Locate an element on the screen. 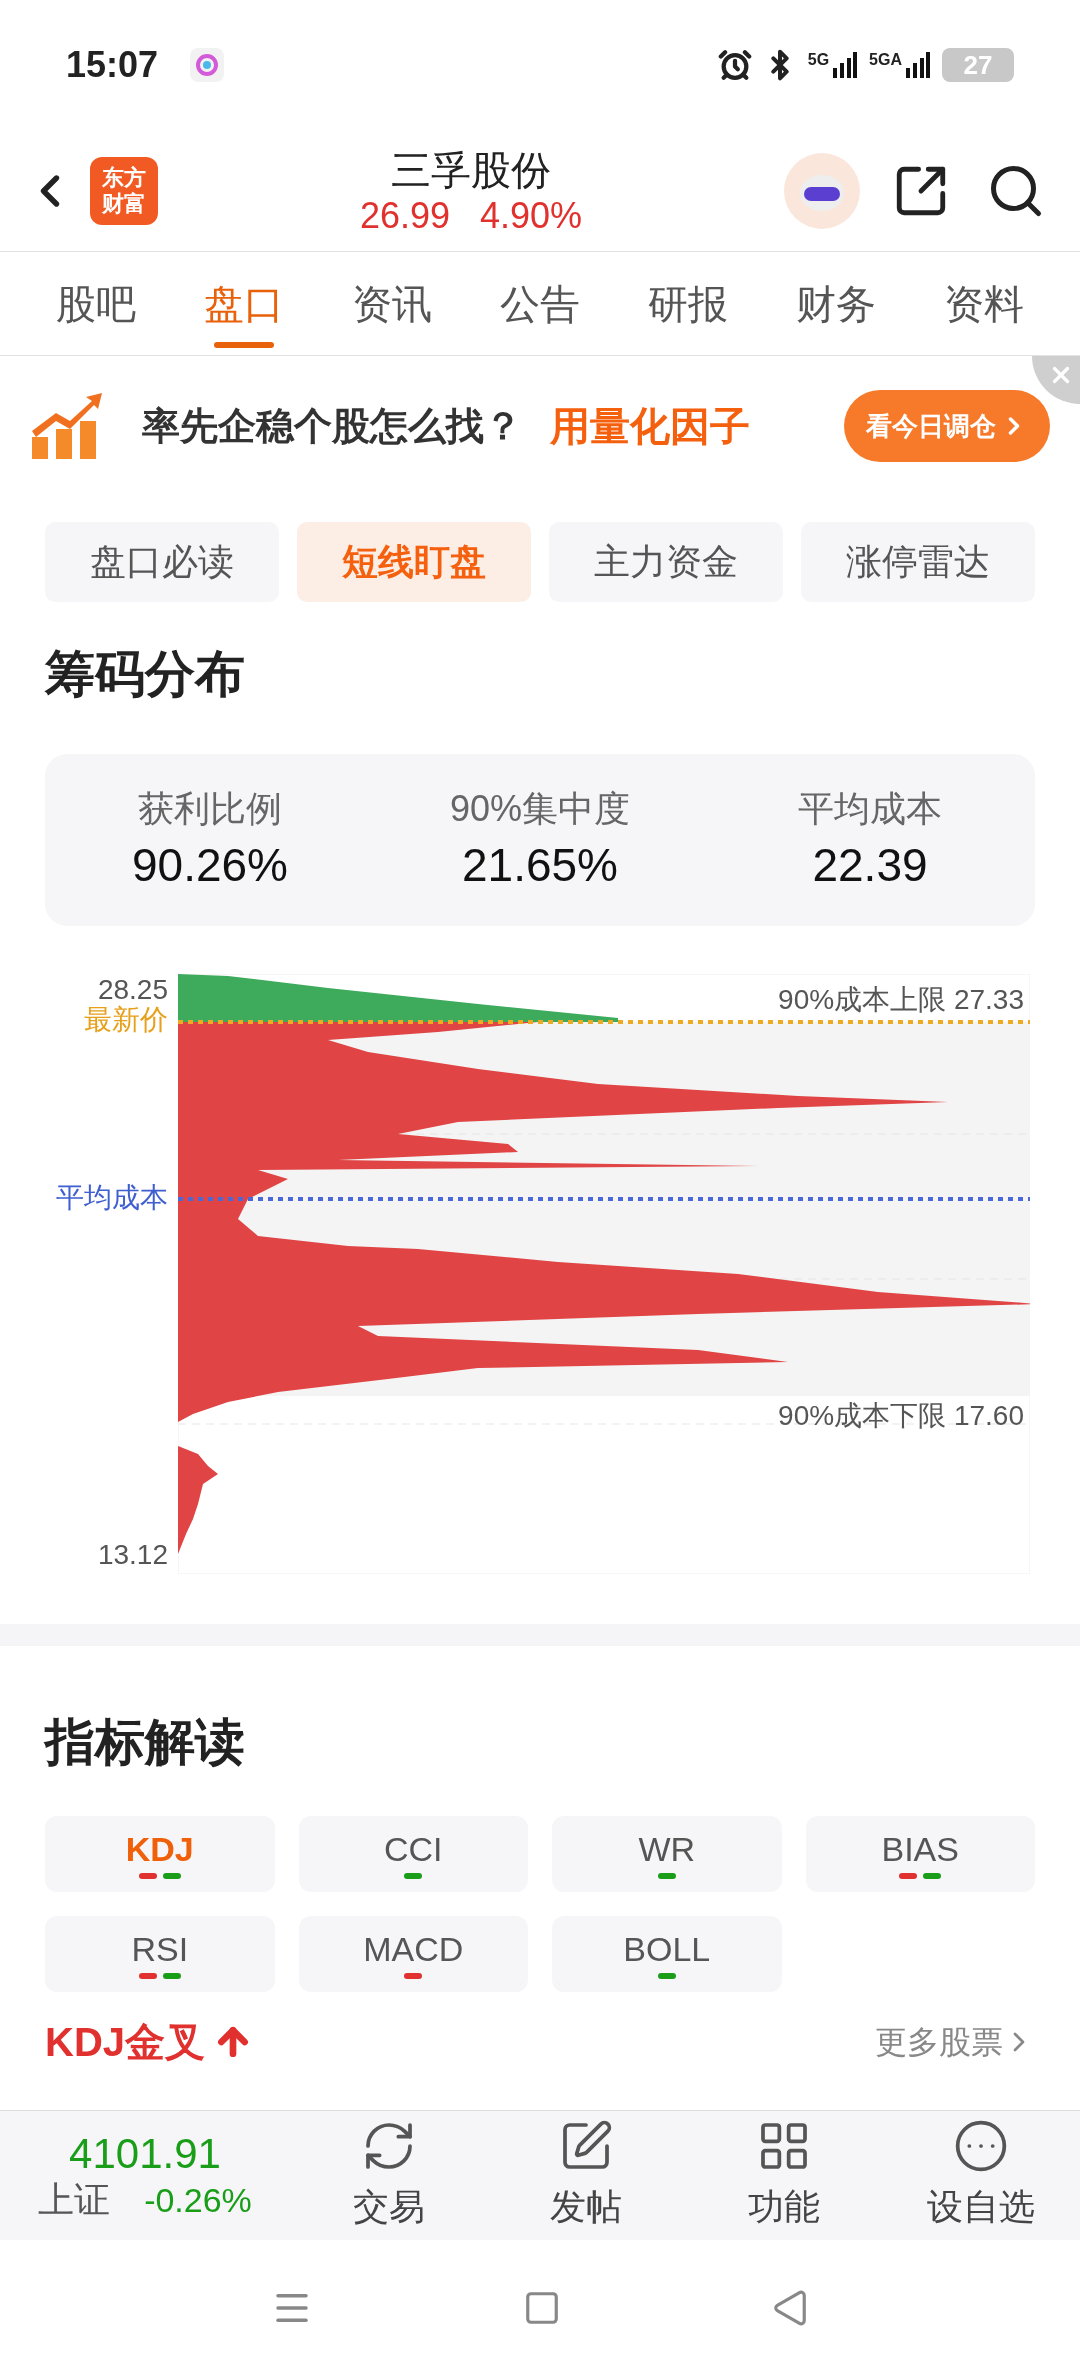  index-widget: 4101.91 上证 -0.26% is located at coordinates (145, 2175).